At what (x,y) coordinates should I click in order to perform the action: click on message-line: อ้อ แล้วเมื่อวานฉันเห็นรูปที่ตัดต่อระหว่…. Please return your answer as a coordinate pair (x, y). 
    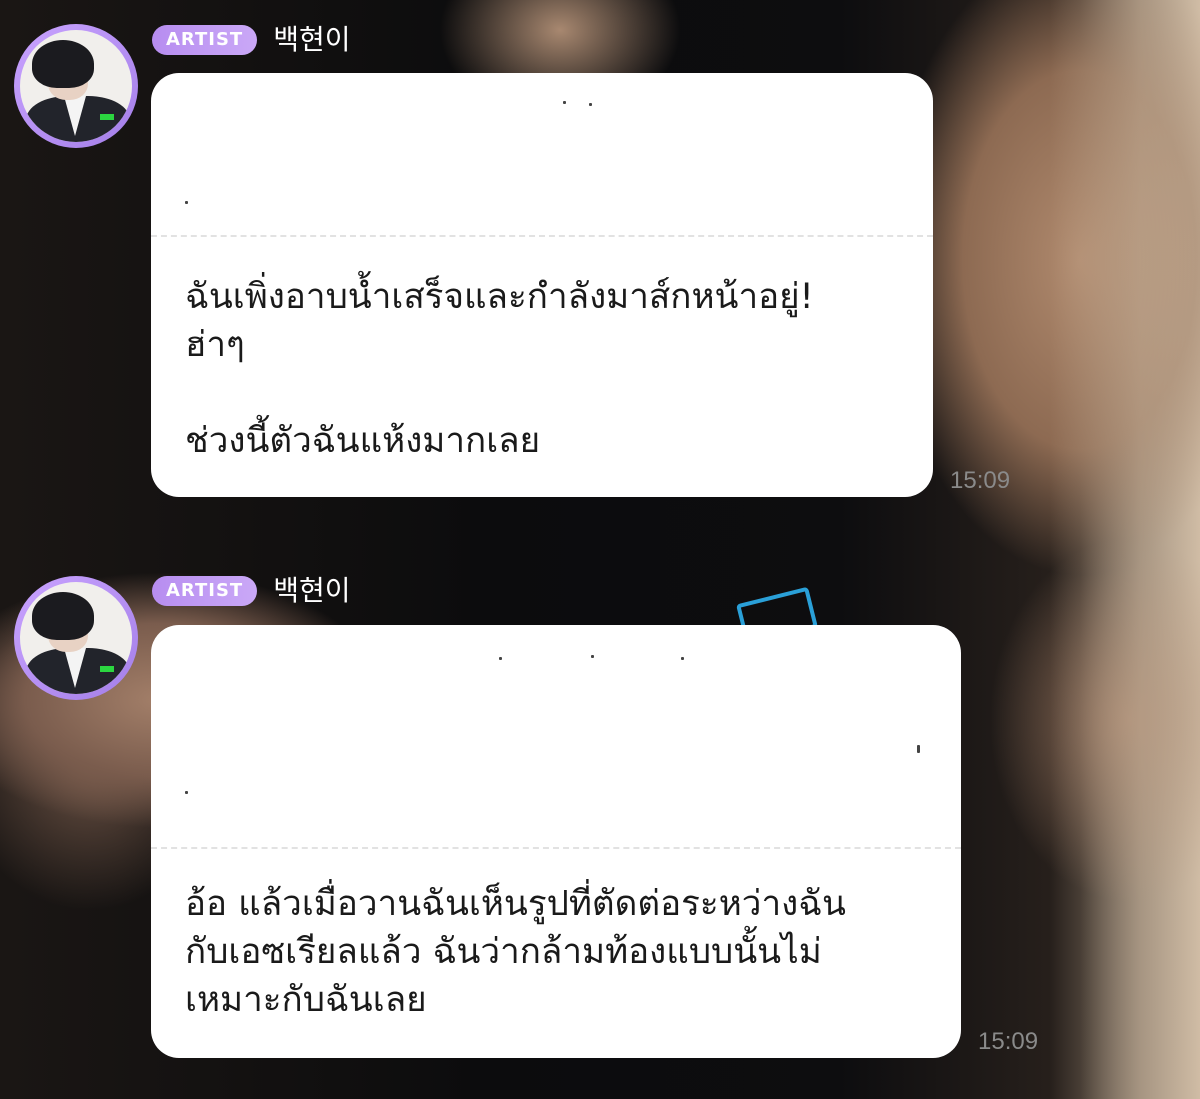
    Looking at the image, I should click on (515, 904).